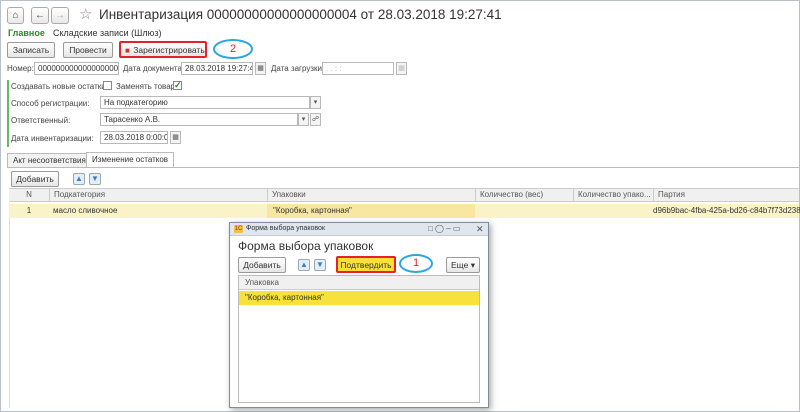 This screenshot has height=412, width=800. What do you see at coordinates (59, 86) in the screenshot?
I see `create-new-label: Создавать новые остатки:` at bounding box center [59, 86].